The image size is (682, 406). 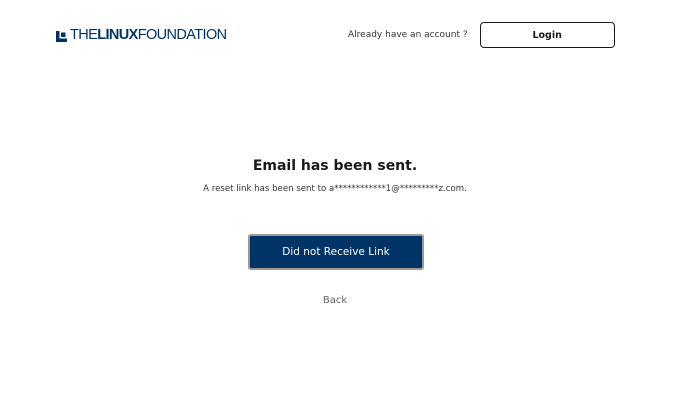 I want to click on logo-word-linux: LINUX, so click(x=117, y=35).